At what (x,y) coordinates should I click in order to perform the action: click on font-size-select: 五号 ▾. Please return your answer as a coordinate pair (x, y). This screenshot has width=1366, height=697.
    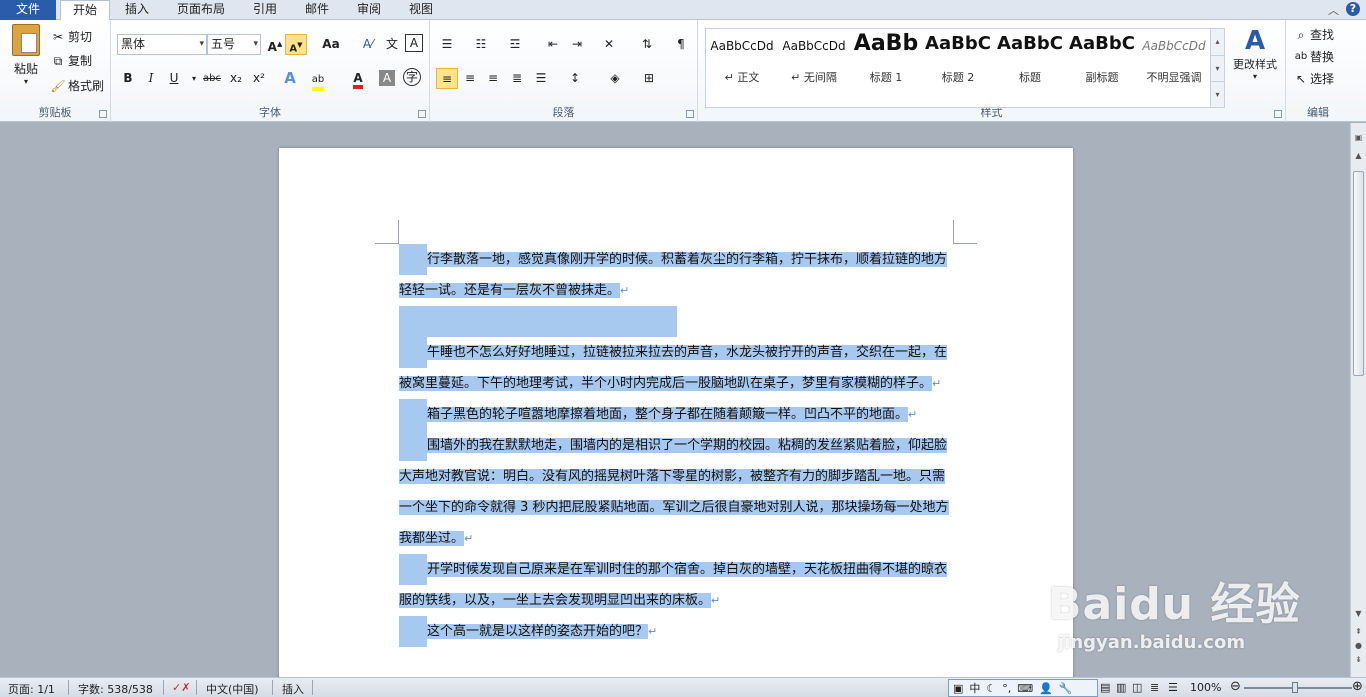
    Looking at the image, I should click on (234, 44).